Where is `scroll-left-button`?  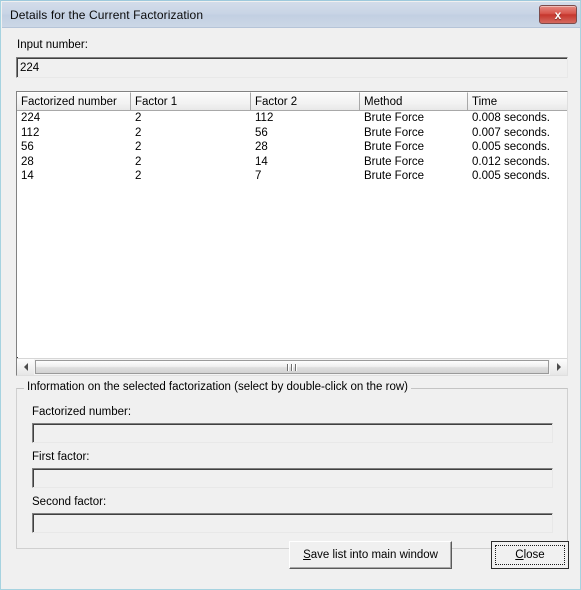 scroll-left-button is located at coordinates (25, 367).